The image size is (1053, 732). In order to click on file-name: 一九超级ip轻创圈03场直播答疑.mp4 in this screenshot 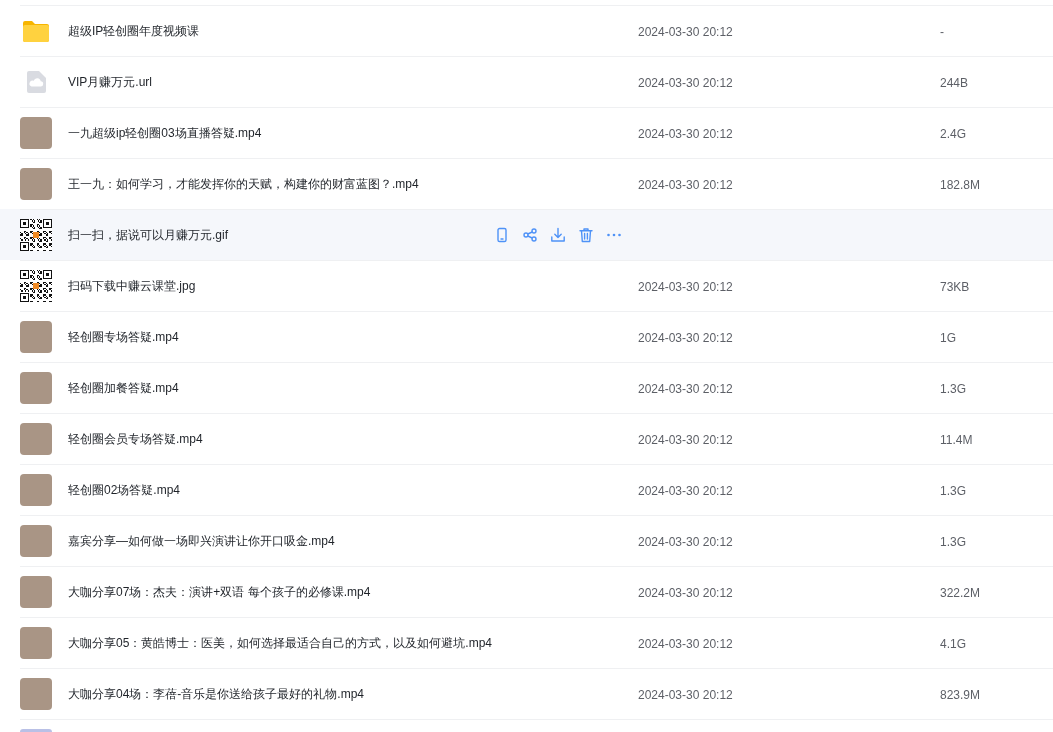, I will do `click(165, 133)`.